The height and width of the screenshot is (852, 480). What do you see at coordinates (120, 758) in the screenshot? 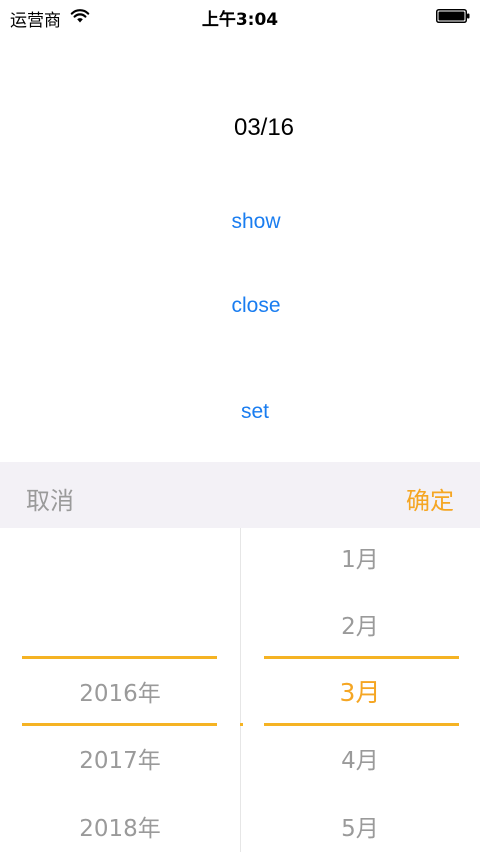
I see `year-option: 2017年` at bounding box center [120, 758].